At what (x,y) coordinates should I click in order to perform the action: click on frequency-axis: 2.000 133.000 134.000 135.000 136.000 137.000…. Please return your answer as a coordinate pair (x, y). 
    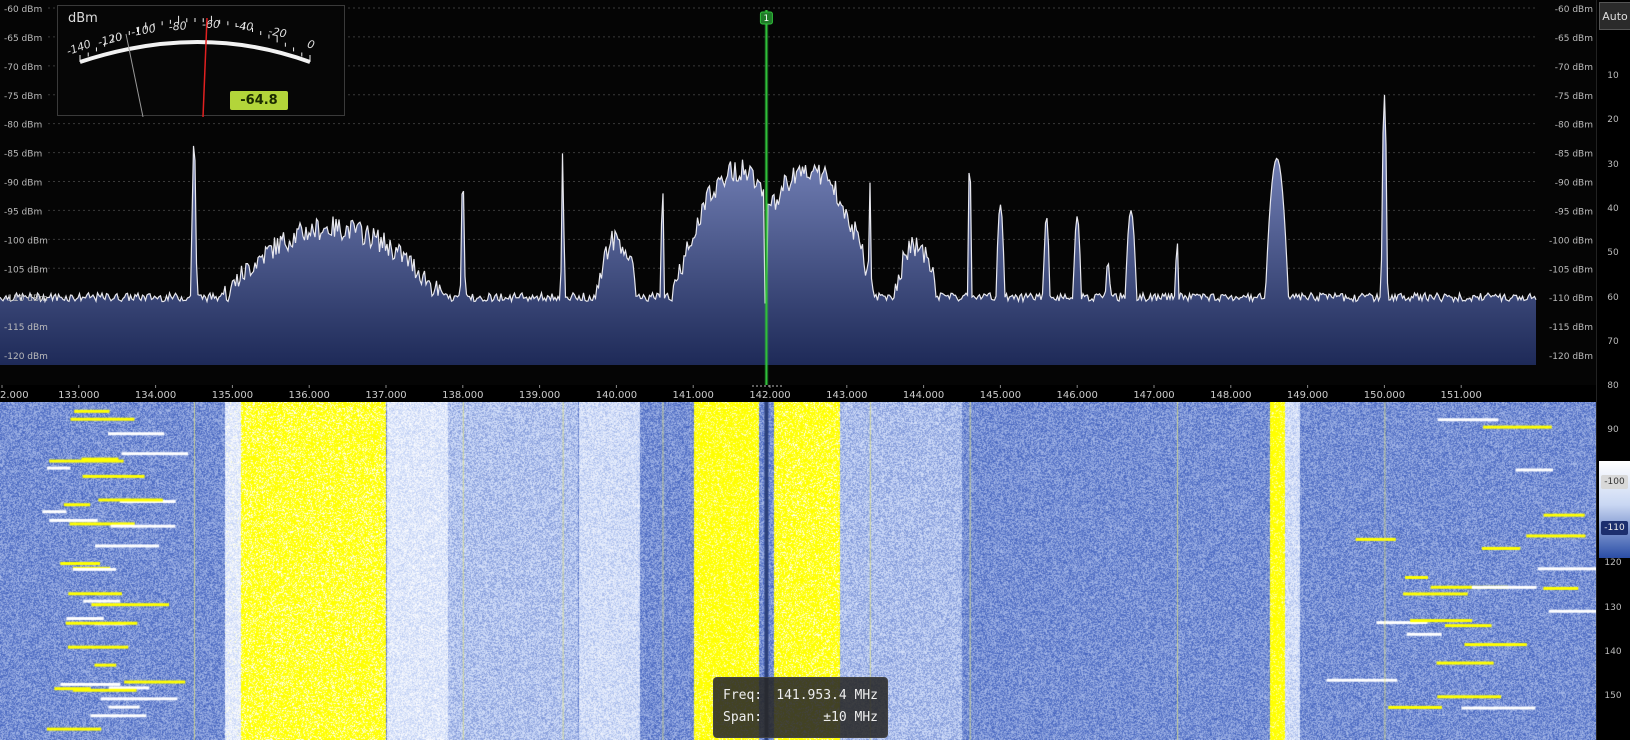
    Looking at the image, I should click on (798, 393).